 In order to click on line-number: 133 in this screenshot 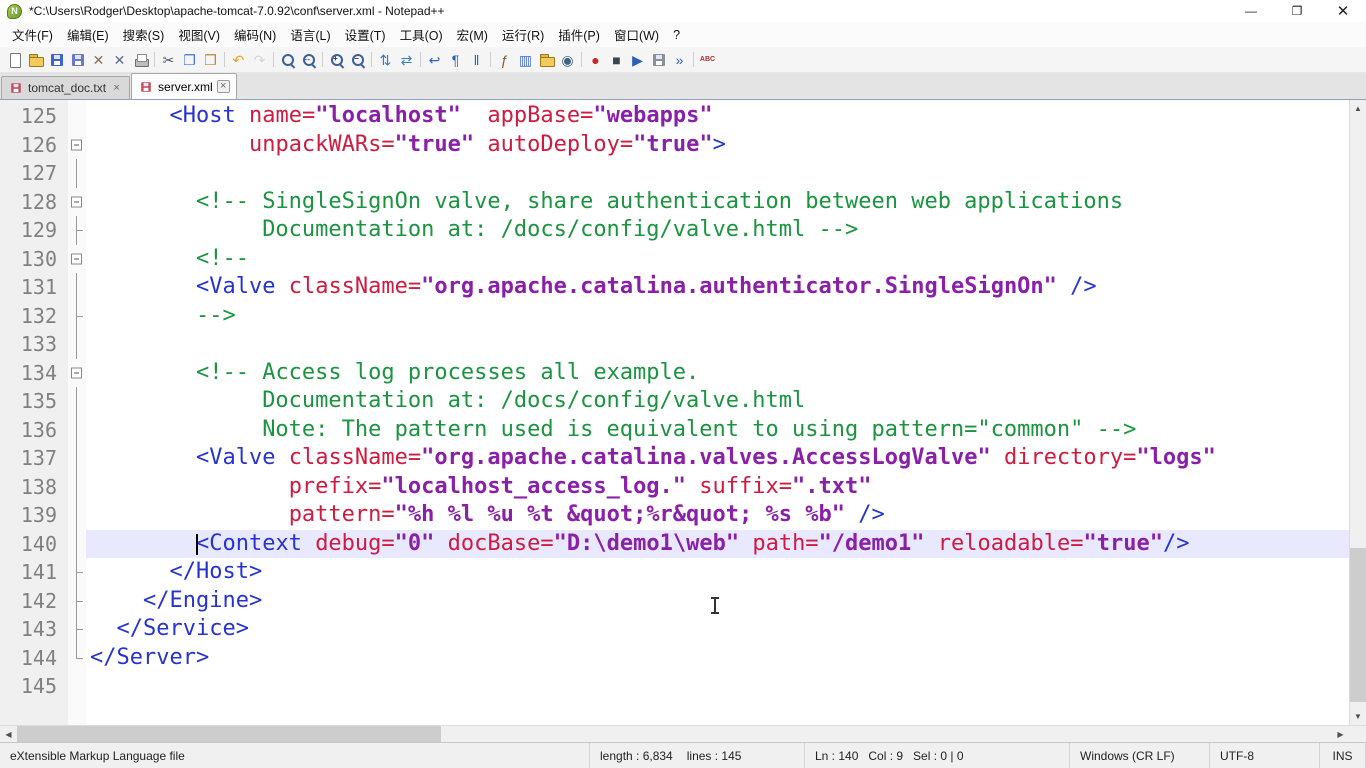, I will do `click(34, 344)`.